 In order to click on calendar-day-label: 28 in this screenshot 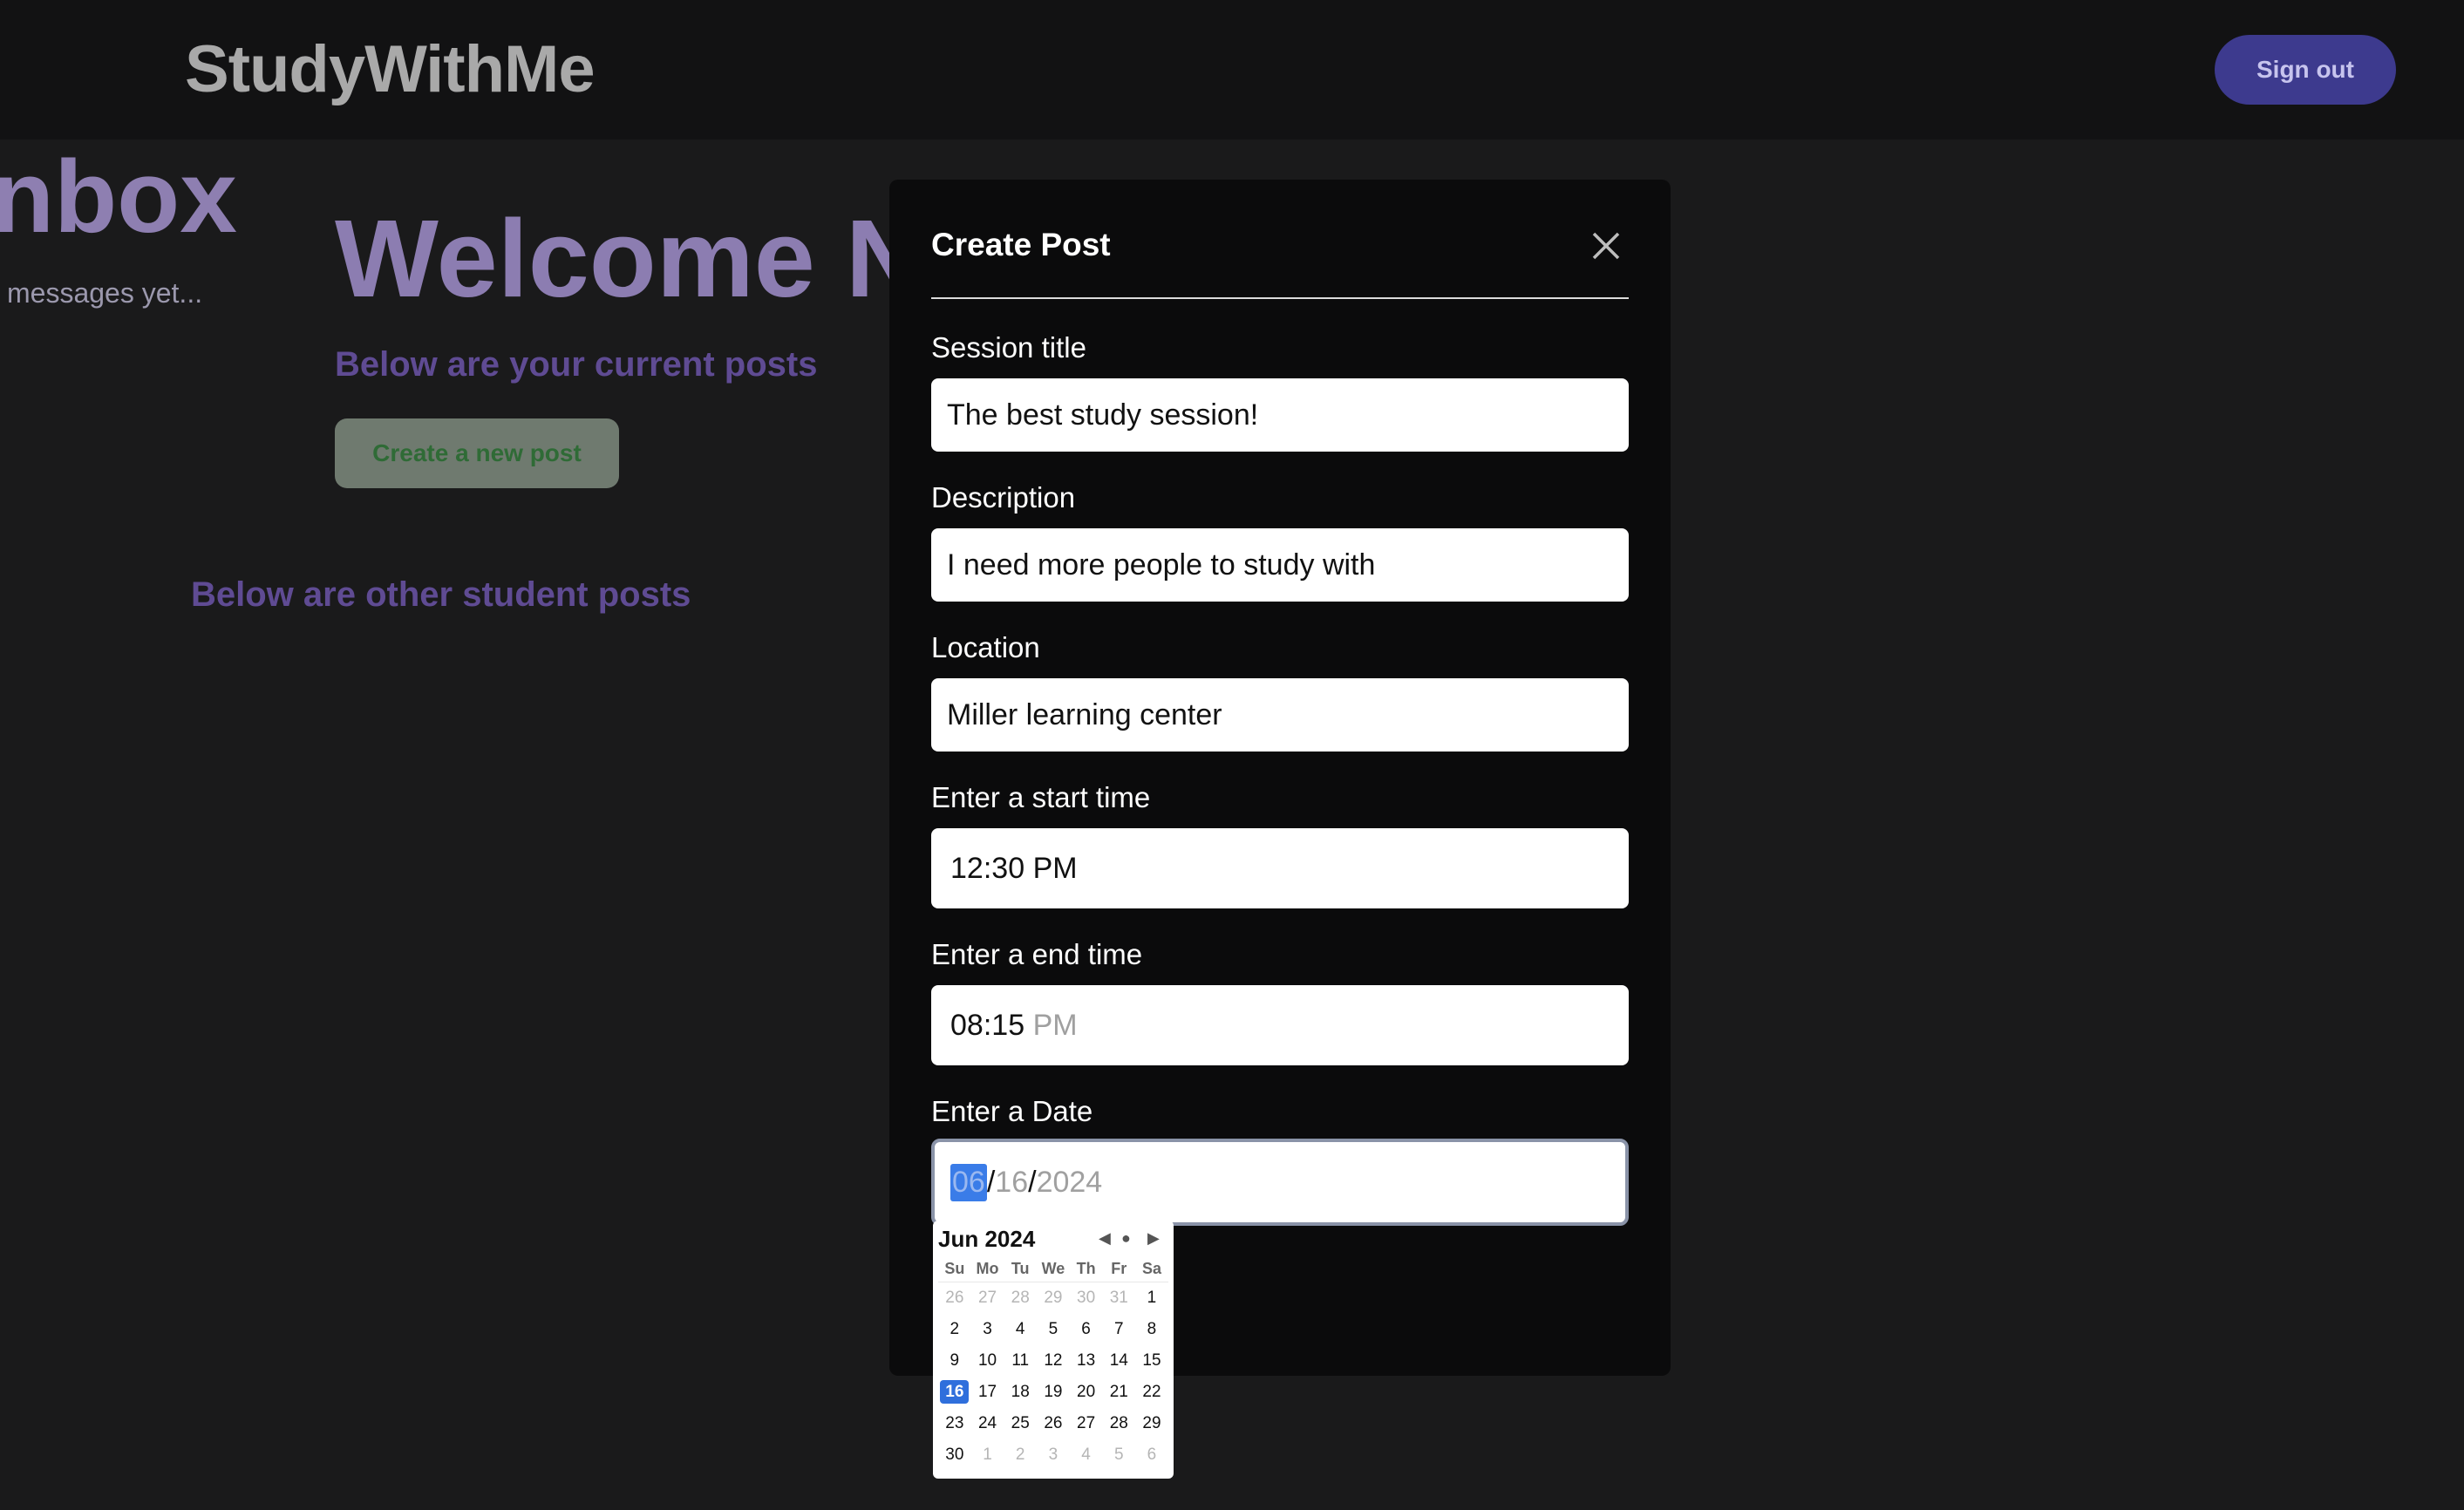, I will do `click(1021, 1298)`.